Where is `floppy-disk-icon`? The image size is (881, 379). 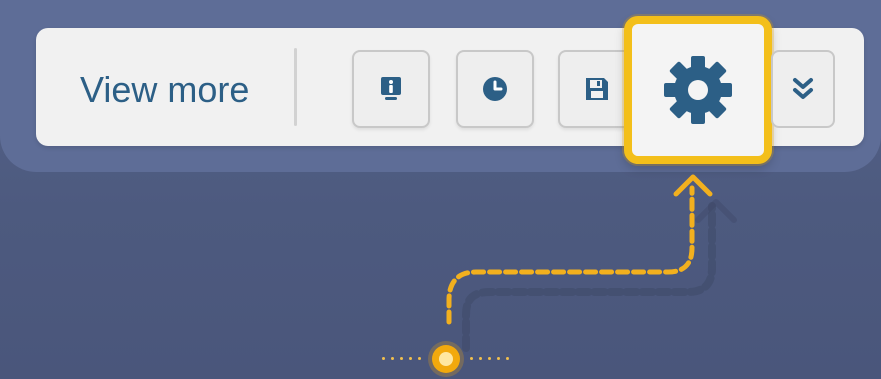 floppy-disk-icon is located at coordinates (597, 89).